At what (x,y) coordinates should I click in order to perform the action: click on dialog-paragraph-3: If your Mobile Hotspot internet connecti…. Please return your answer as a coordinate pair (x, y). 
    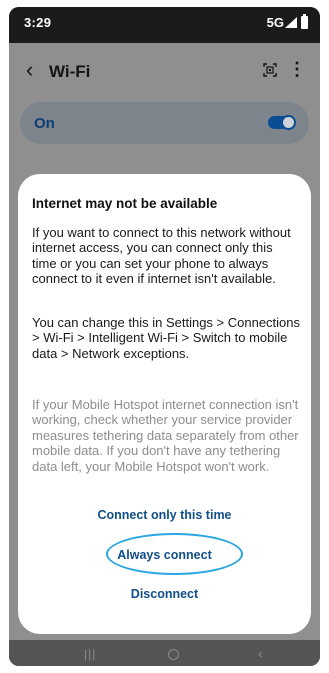
    Looking at the image, I should click on (165, 435).